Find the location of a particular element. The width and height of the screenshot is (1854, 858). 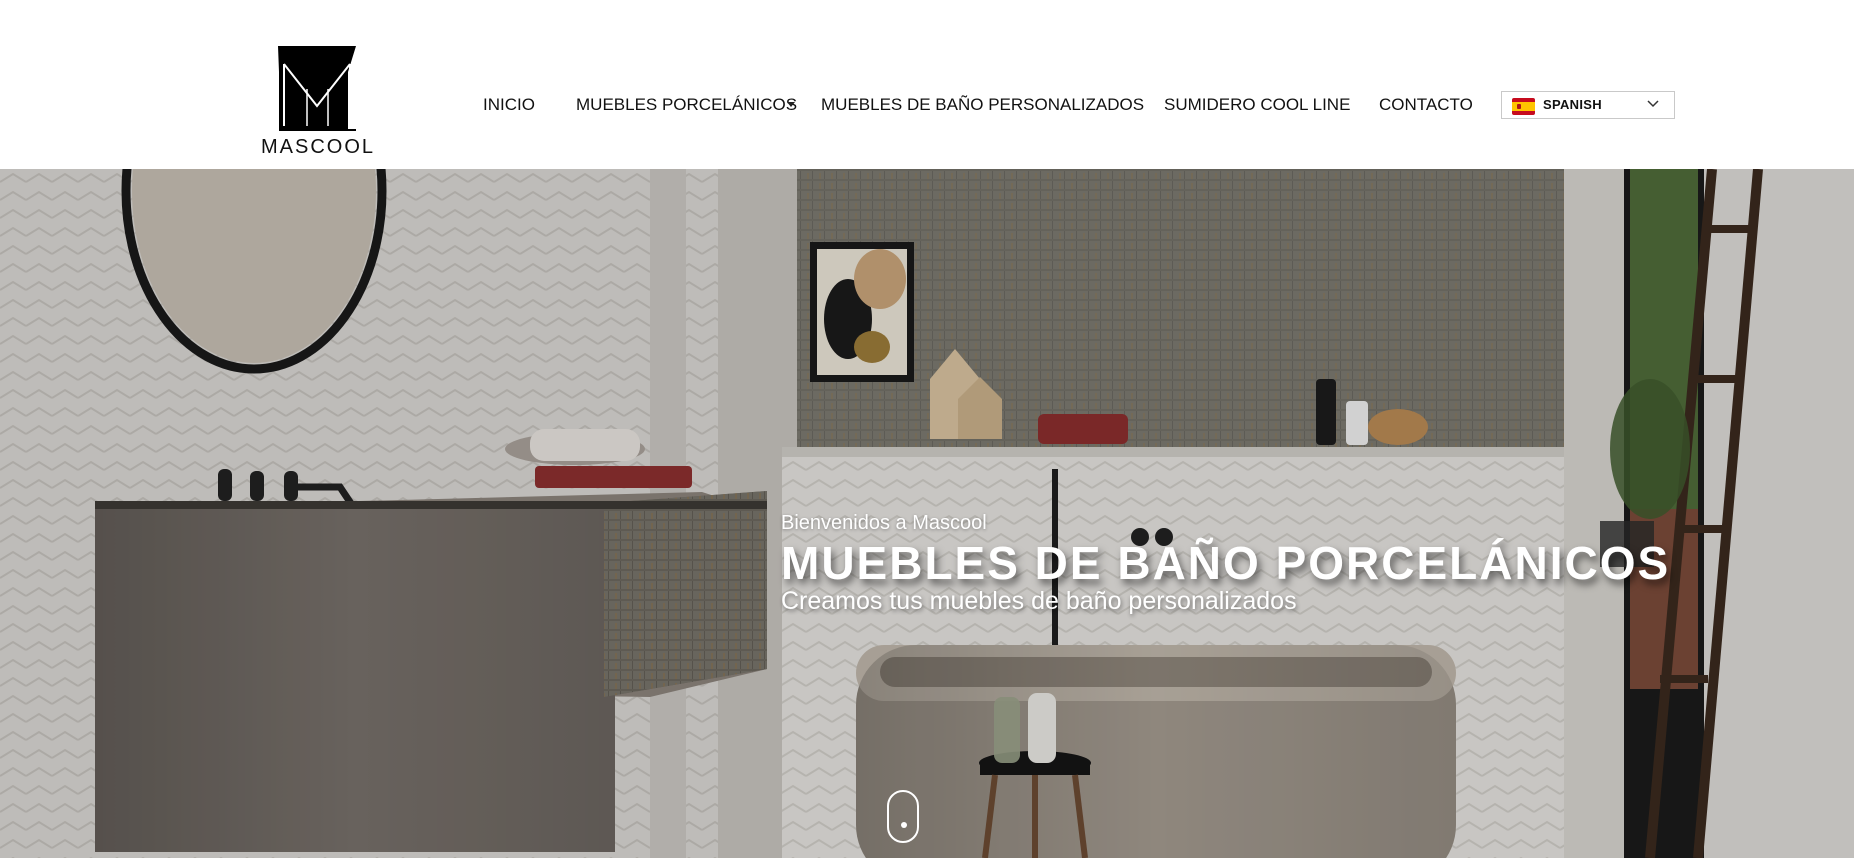

mouse-scroll-icon is located at coordinates (903, 816).